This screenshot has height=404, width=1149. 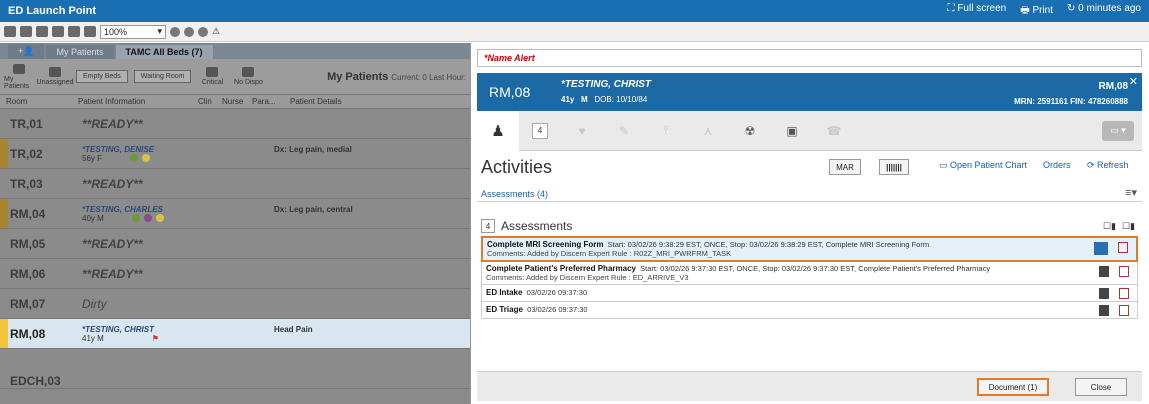 What do you see at coordinates (708, 131) in the screenshot?
I see `vitals-icon: ⋏` at bounding box center [708, 131].